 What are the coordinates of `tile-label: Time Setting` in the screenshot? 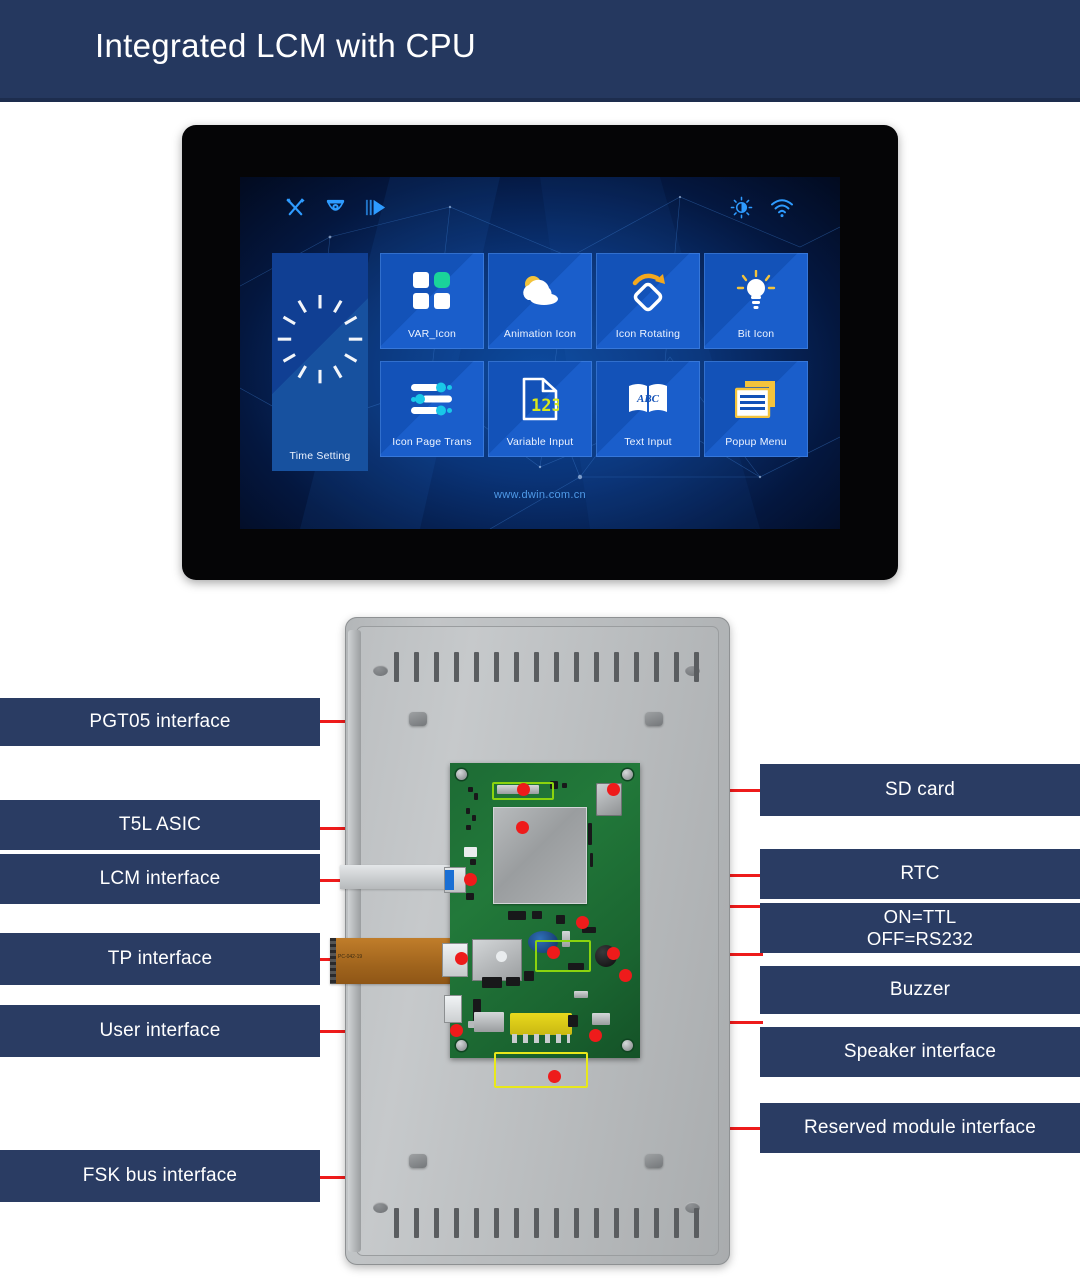 It's located at (320, 456).